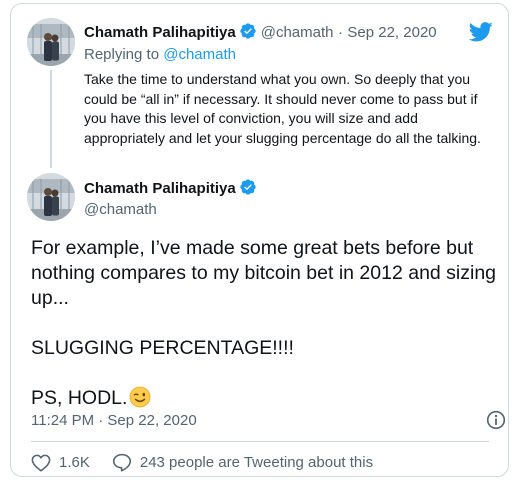 The height and width of the screenshot is (489, 519). What do you see at coordinates (74, 462) in the screenshot?
I see `like-count: 1.6K` at bounding box center [74, 462].